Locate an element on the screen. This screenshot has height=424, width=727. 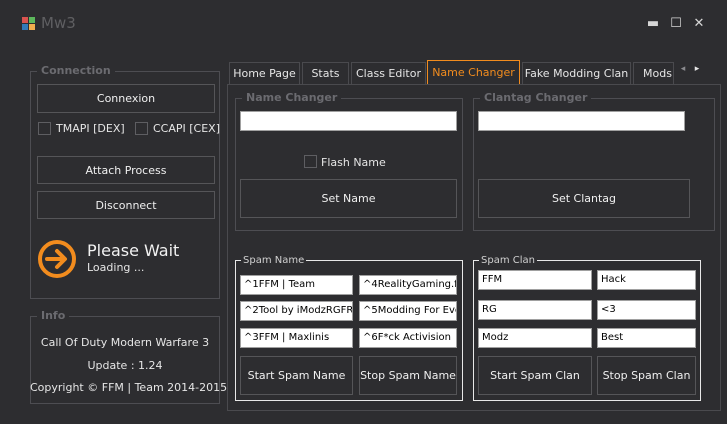
status-title: Please Wait is located at coordinates (133, 250).